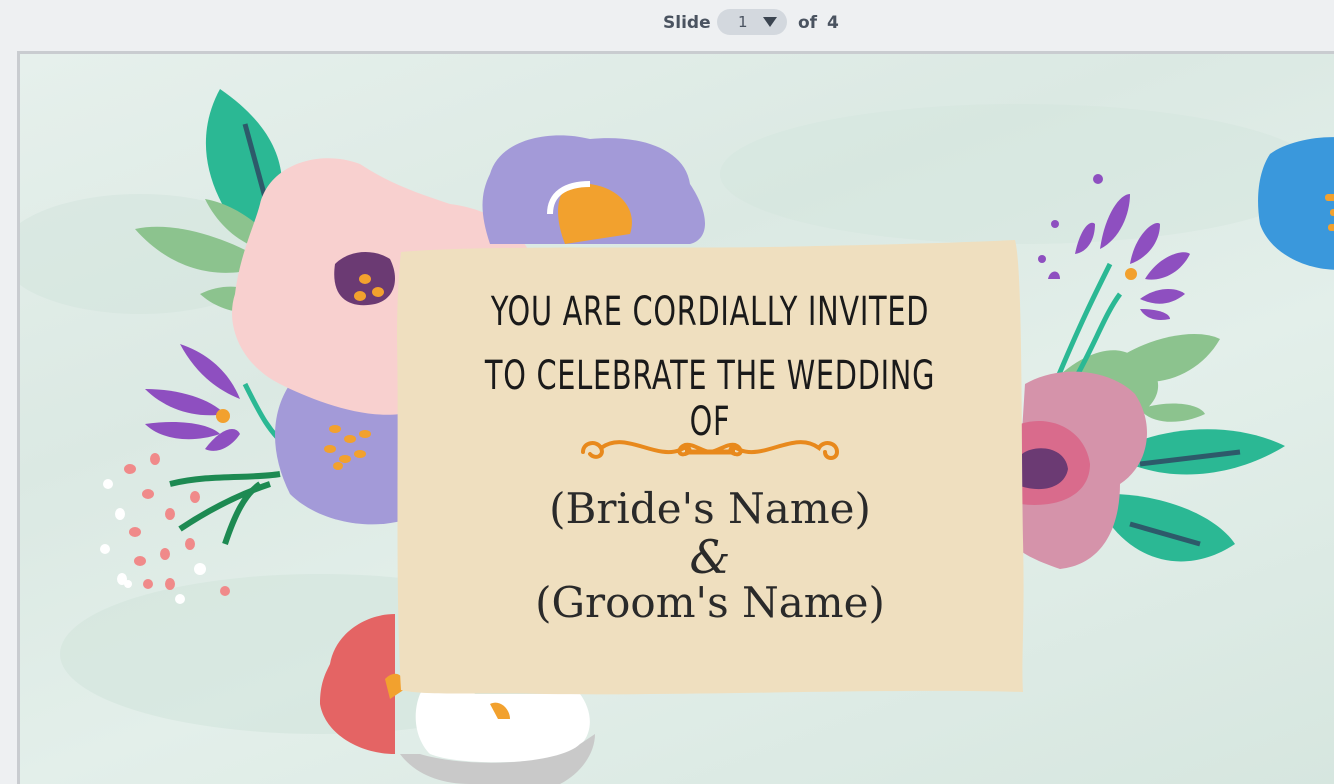 This screenshot has height=784, width=1334. What do you see at coordinates (833, 23) in the screenshot?
I see `total-slides: 4` at bounding box center [833, 23].